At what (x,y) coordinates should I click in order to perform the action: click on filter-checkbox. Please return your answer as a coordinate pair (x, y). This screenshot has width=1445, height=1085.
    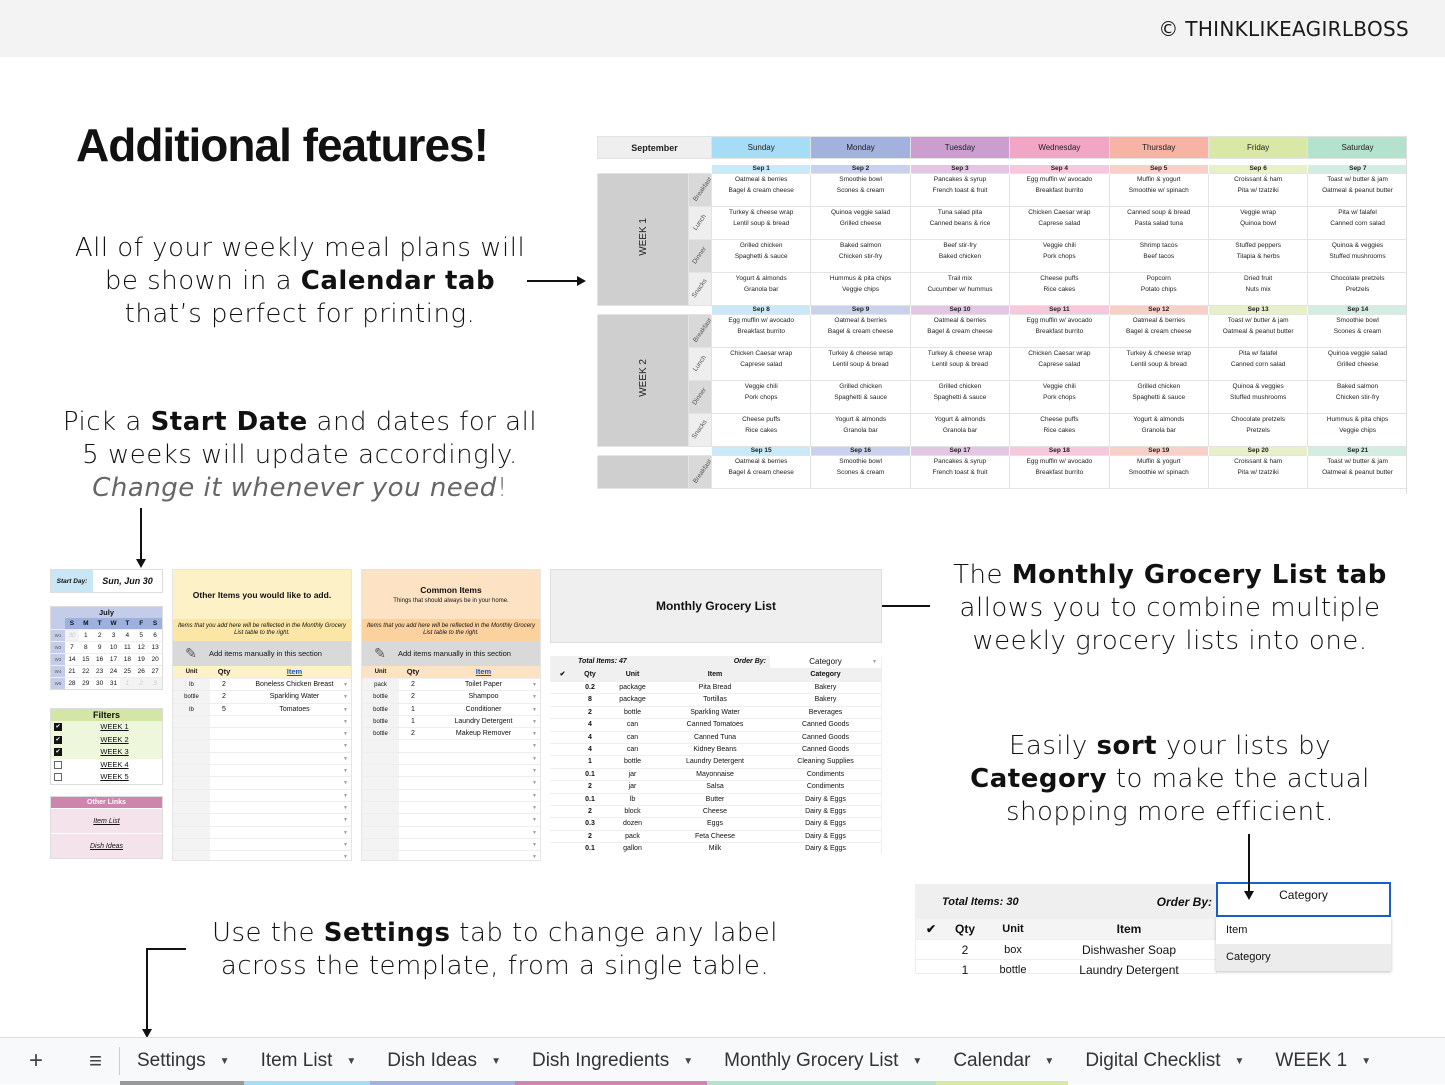
    Looking at the image, I should click on (58, 777).